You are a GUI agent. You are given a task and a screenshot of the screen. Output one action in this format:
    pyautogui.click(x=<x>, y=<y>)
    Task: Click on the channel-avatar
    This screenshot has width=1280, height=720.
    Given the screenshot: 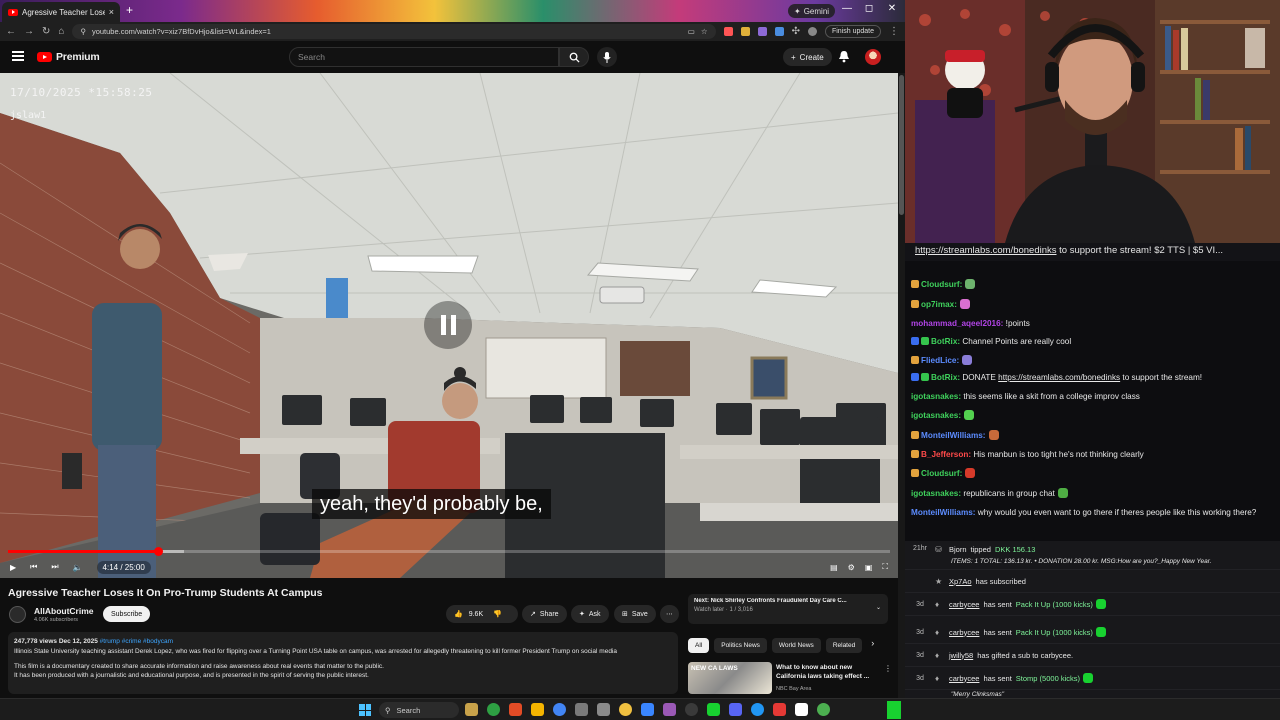 What is the action you would take?
    pyautogui.click(x=17, y=614)
    